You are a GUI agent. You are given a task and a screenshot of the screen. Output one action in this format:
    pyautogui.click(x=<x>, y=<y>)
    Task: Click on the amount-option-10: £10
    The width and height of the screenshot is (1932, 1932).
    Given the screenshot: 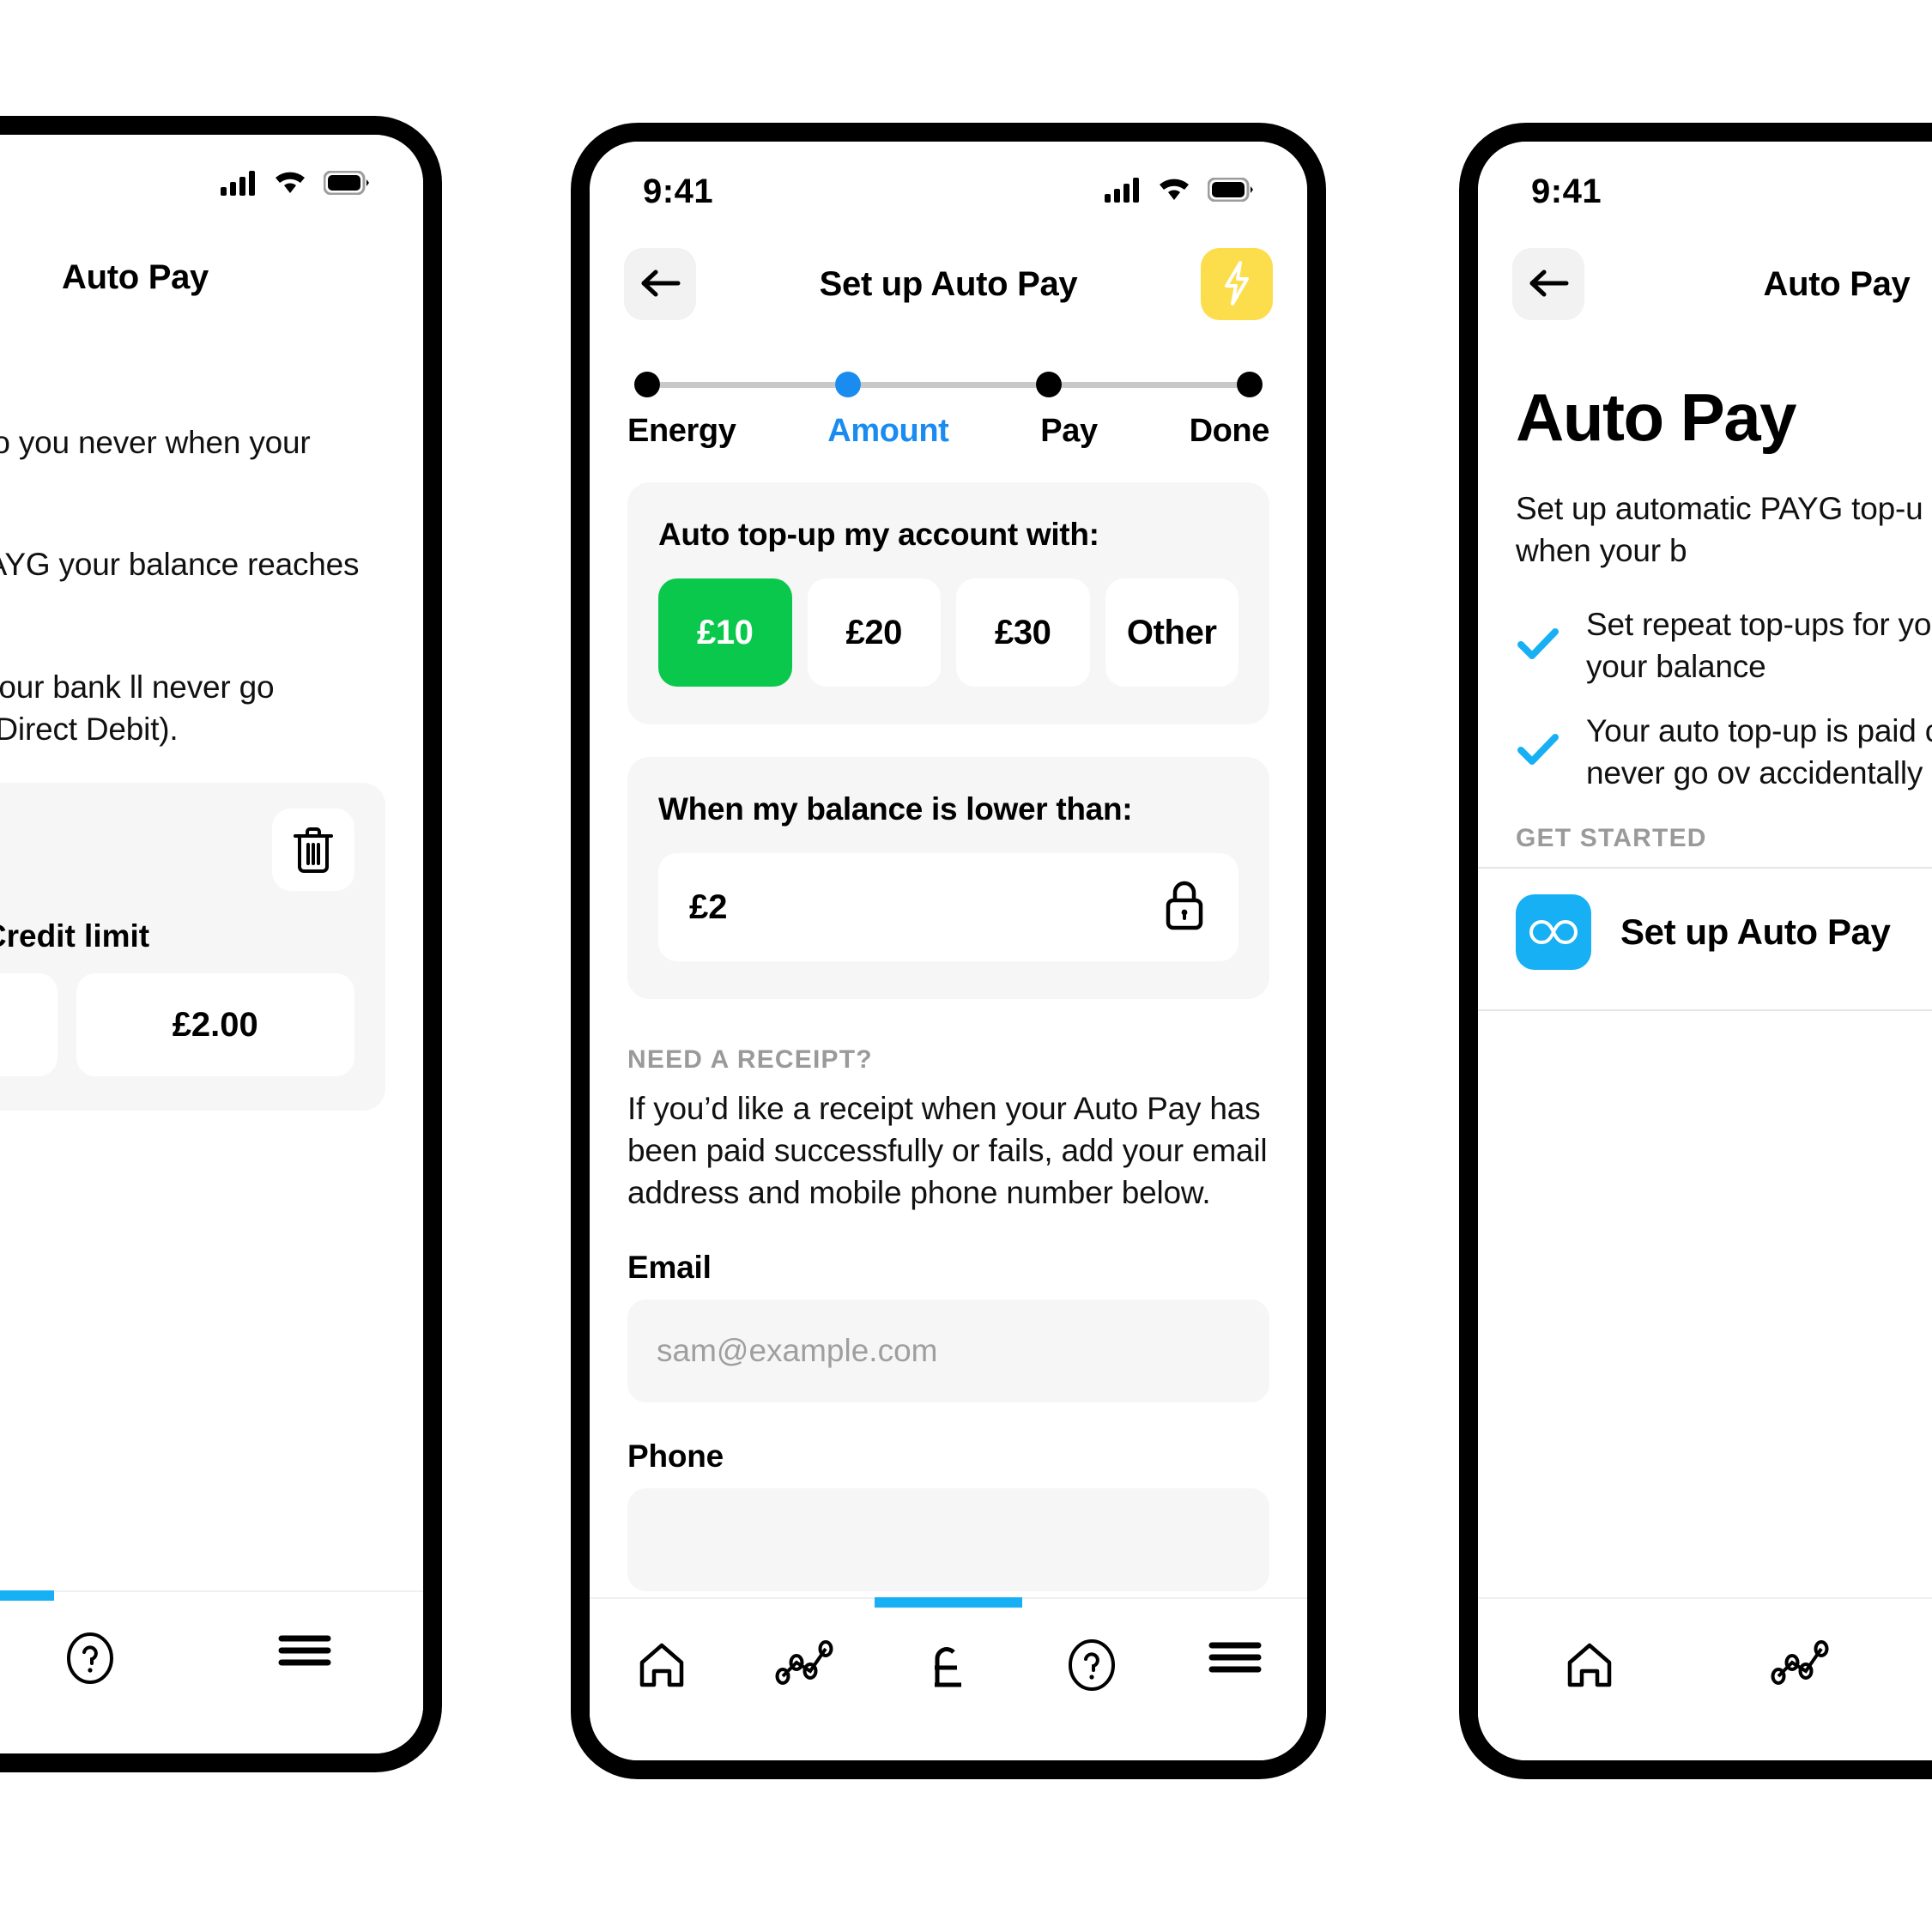 What is the action you would take?
    pyautogui.click(x=725, y=632)
    